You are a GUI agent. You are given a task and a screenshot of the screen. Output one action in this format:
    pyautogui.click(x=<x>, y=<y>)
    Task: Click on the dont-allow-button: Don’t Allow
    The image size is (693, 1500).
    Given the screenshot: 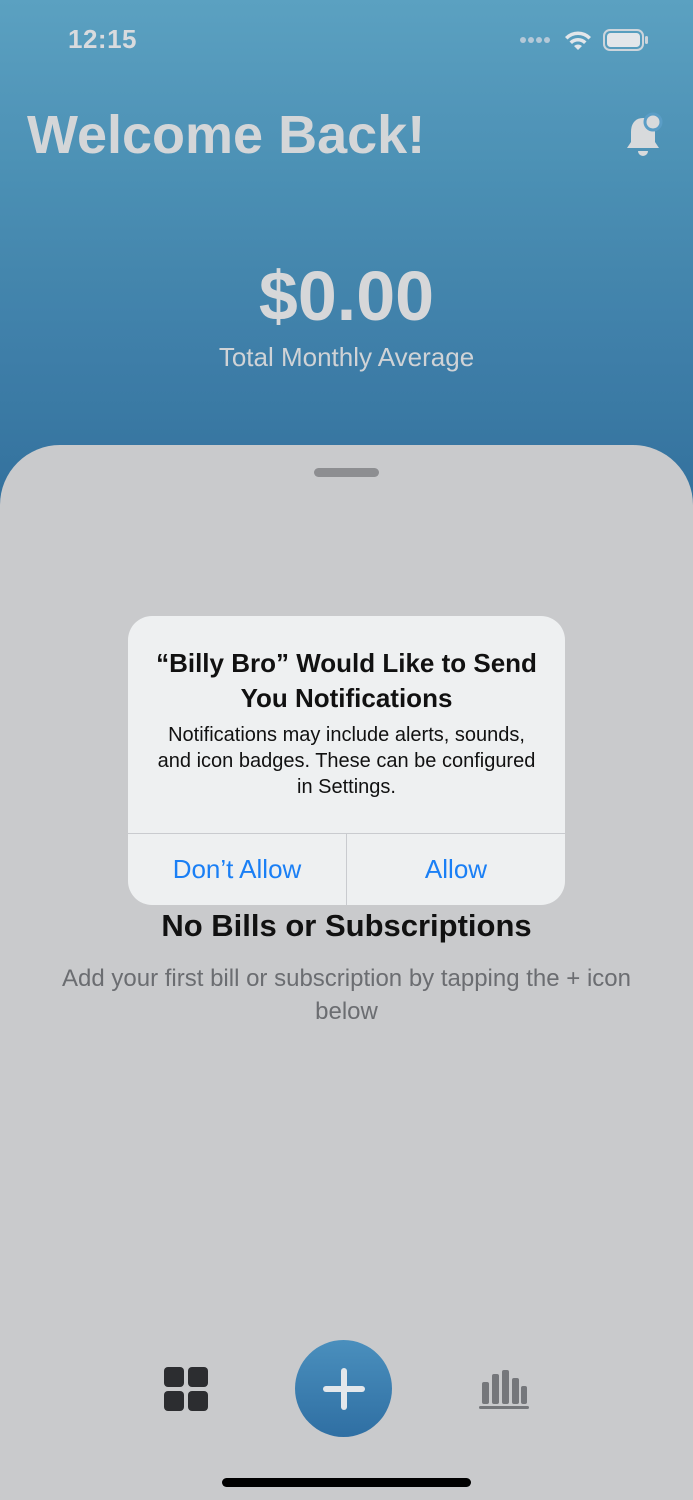 What is the action you would take?
    pyautogui.click(x=237, y=869)
    